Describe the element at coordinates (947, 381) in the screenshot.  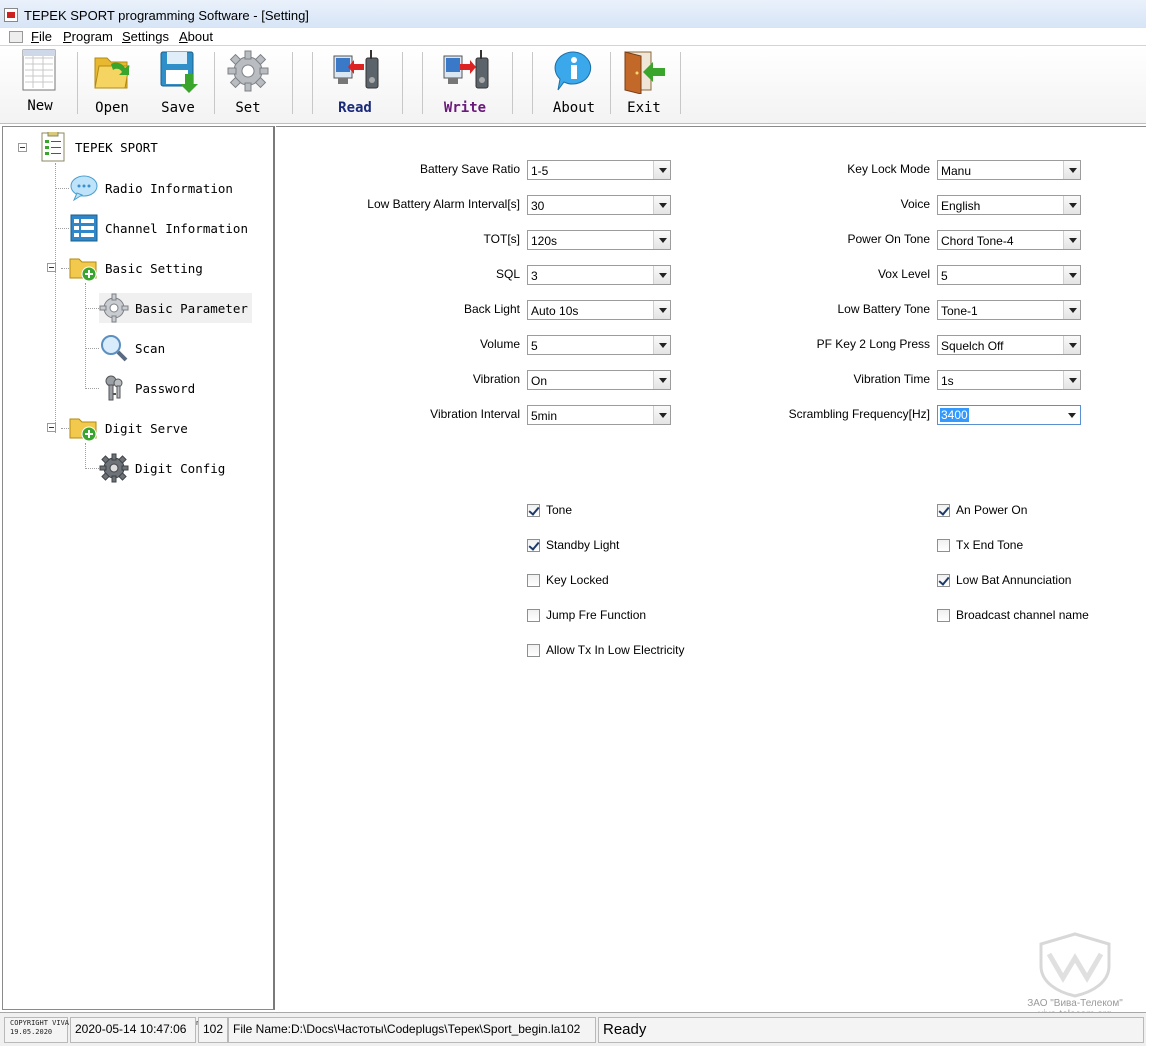
I see `select-value: 1s` at that location.